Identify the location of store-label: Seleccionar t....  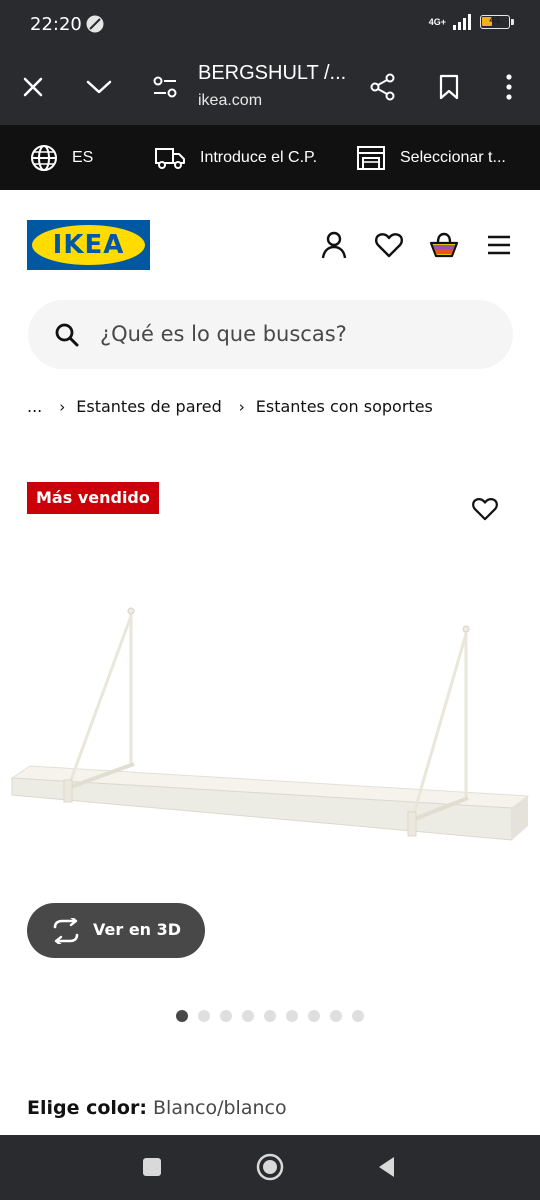
(453, 157).